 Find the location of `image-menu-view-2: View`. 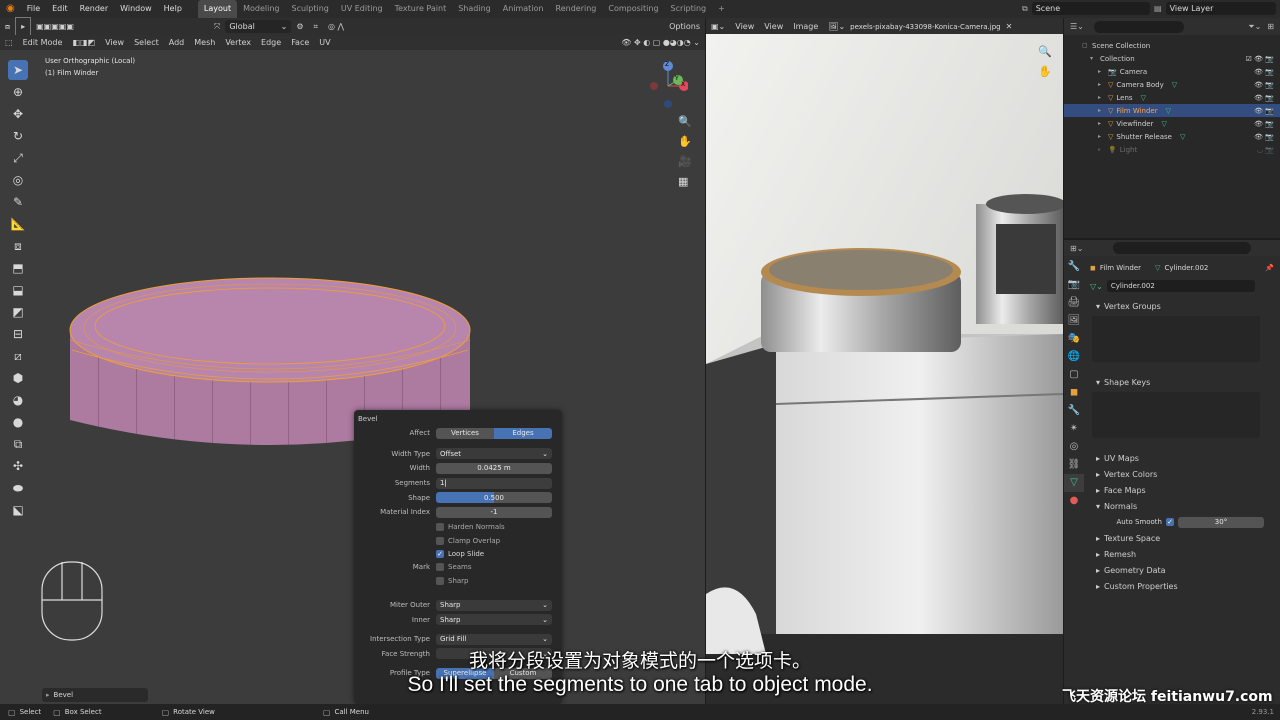

image-menu-view-2: View is located at coordinates (773, 26).